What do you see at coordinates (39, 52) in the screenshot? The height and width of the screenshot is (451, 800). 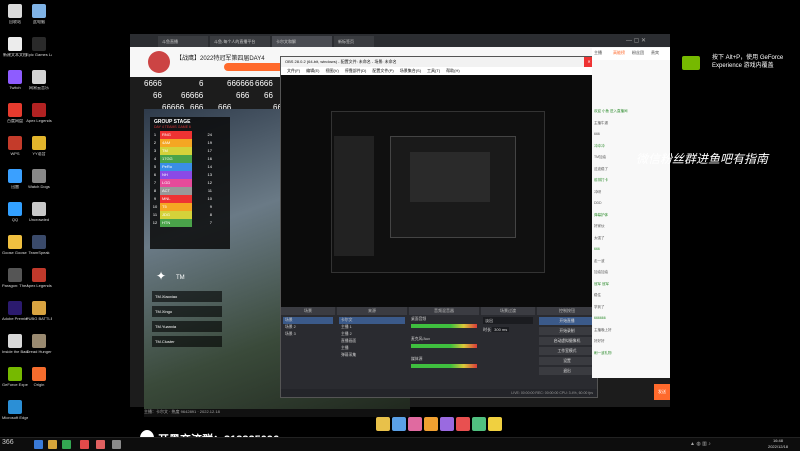 I see `desktop-icon: Epic Games Launcher` at bounding box center [39, 52].